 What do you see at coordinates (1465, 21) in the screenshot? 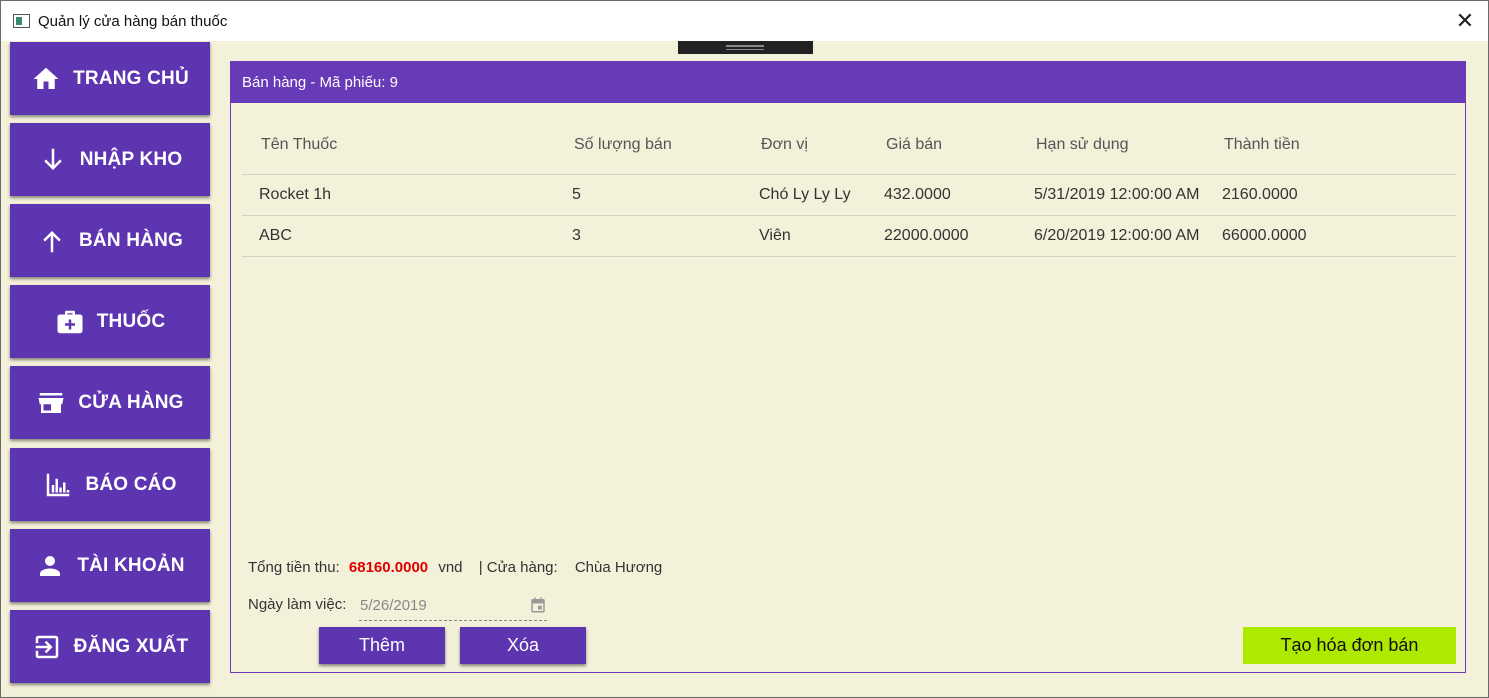
I see `close-button: ✕` at bounding box center [1465, 21].